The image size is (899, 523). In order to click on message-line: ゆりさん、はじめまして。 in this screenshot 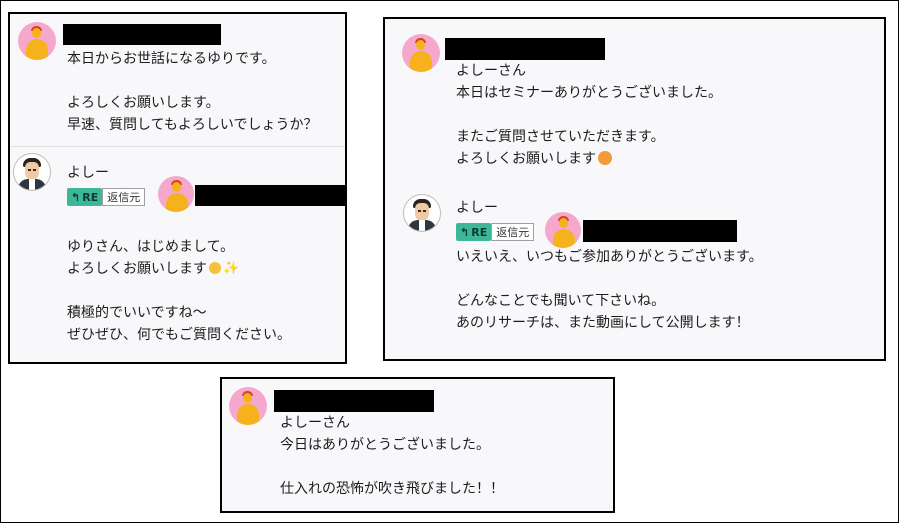, I will do `click(151, 247)`.